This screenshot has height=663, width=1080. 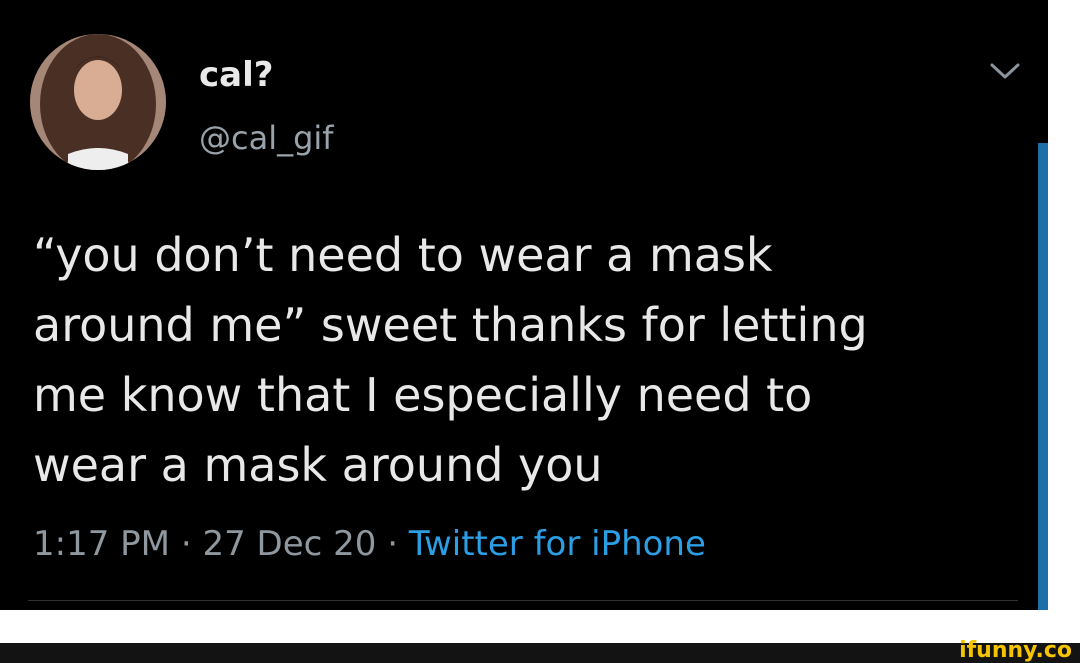 I want to click on author-handle: @cal_gif, so click(x=266, y=138).